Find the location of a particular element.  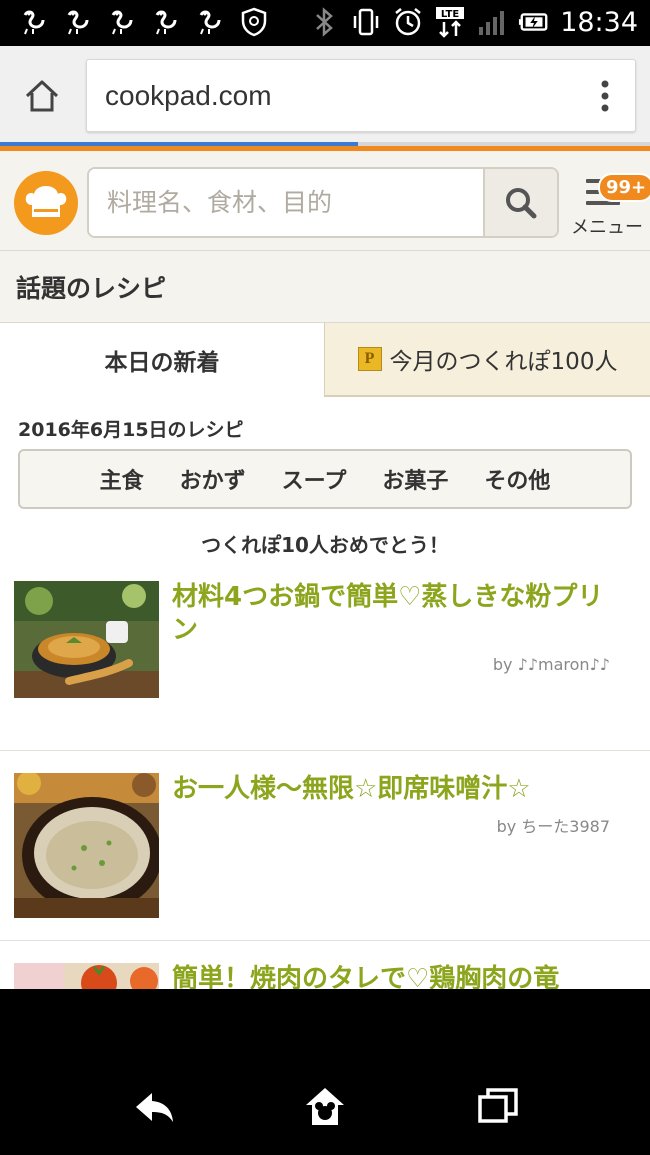

category-soup: スープ is located at coordinates (314, 479).